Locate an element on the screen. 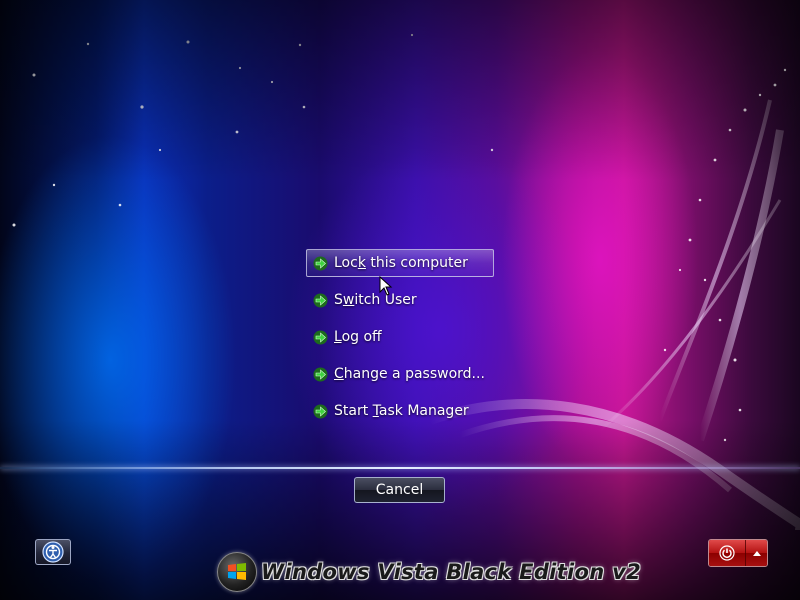 This screenshot has height=600, width=800. menu-item: Lock this computer is located at coordinates (400, 263).